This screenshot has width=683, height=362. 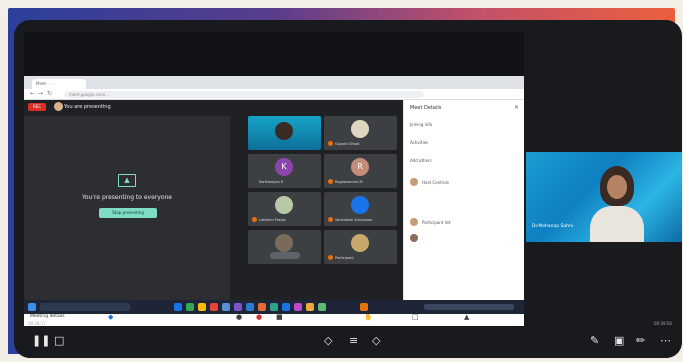 What do you see at coordinates (259, 317) in the screenshot?
I see `end-call-icon: ●` at bounding box center [259, 317].